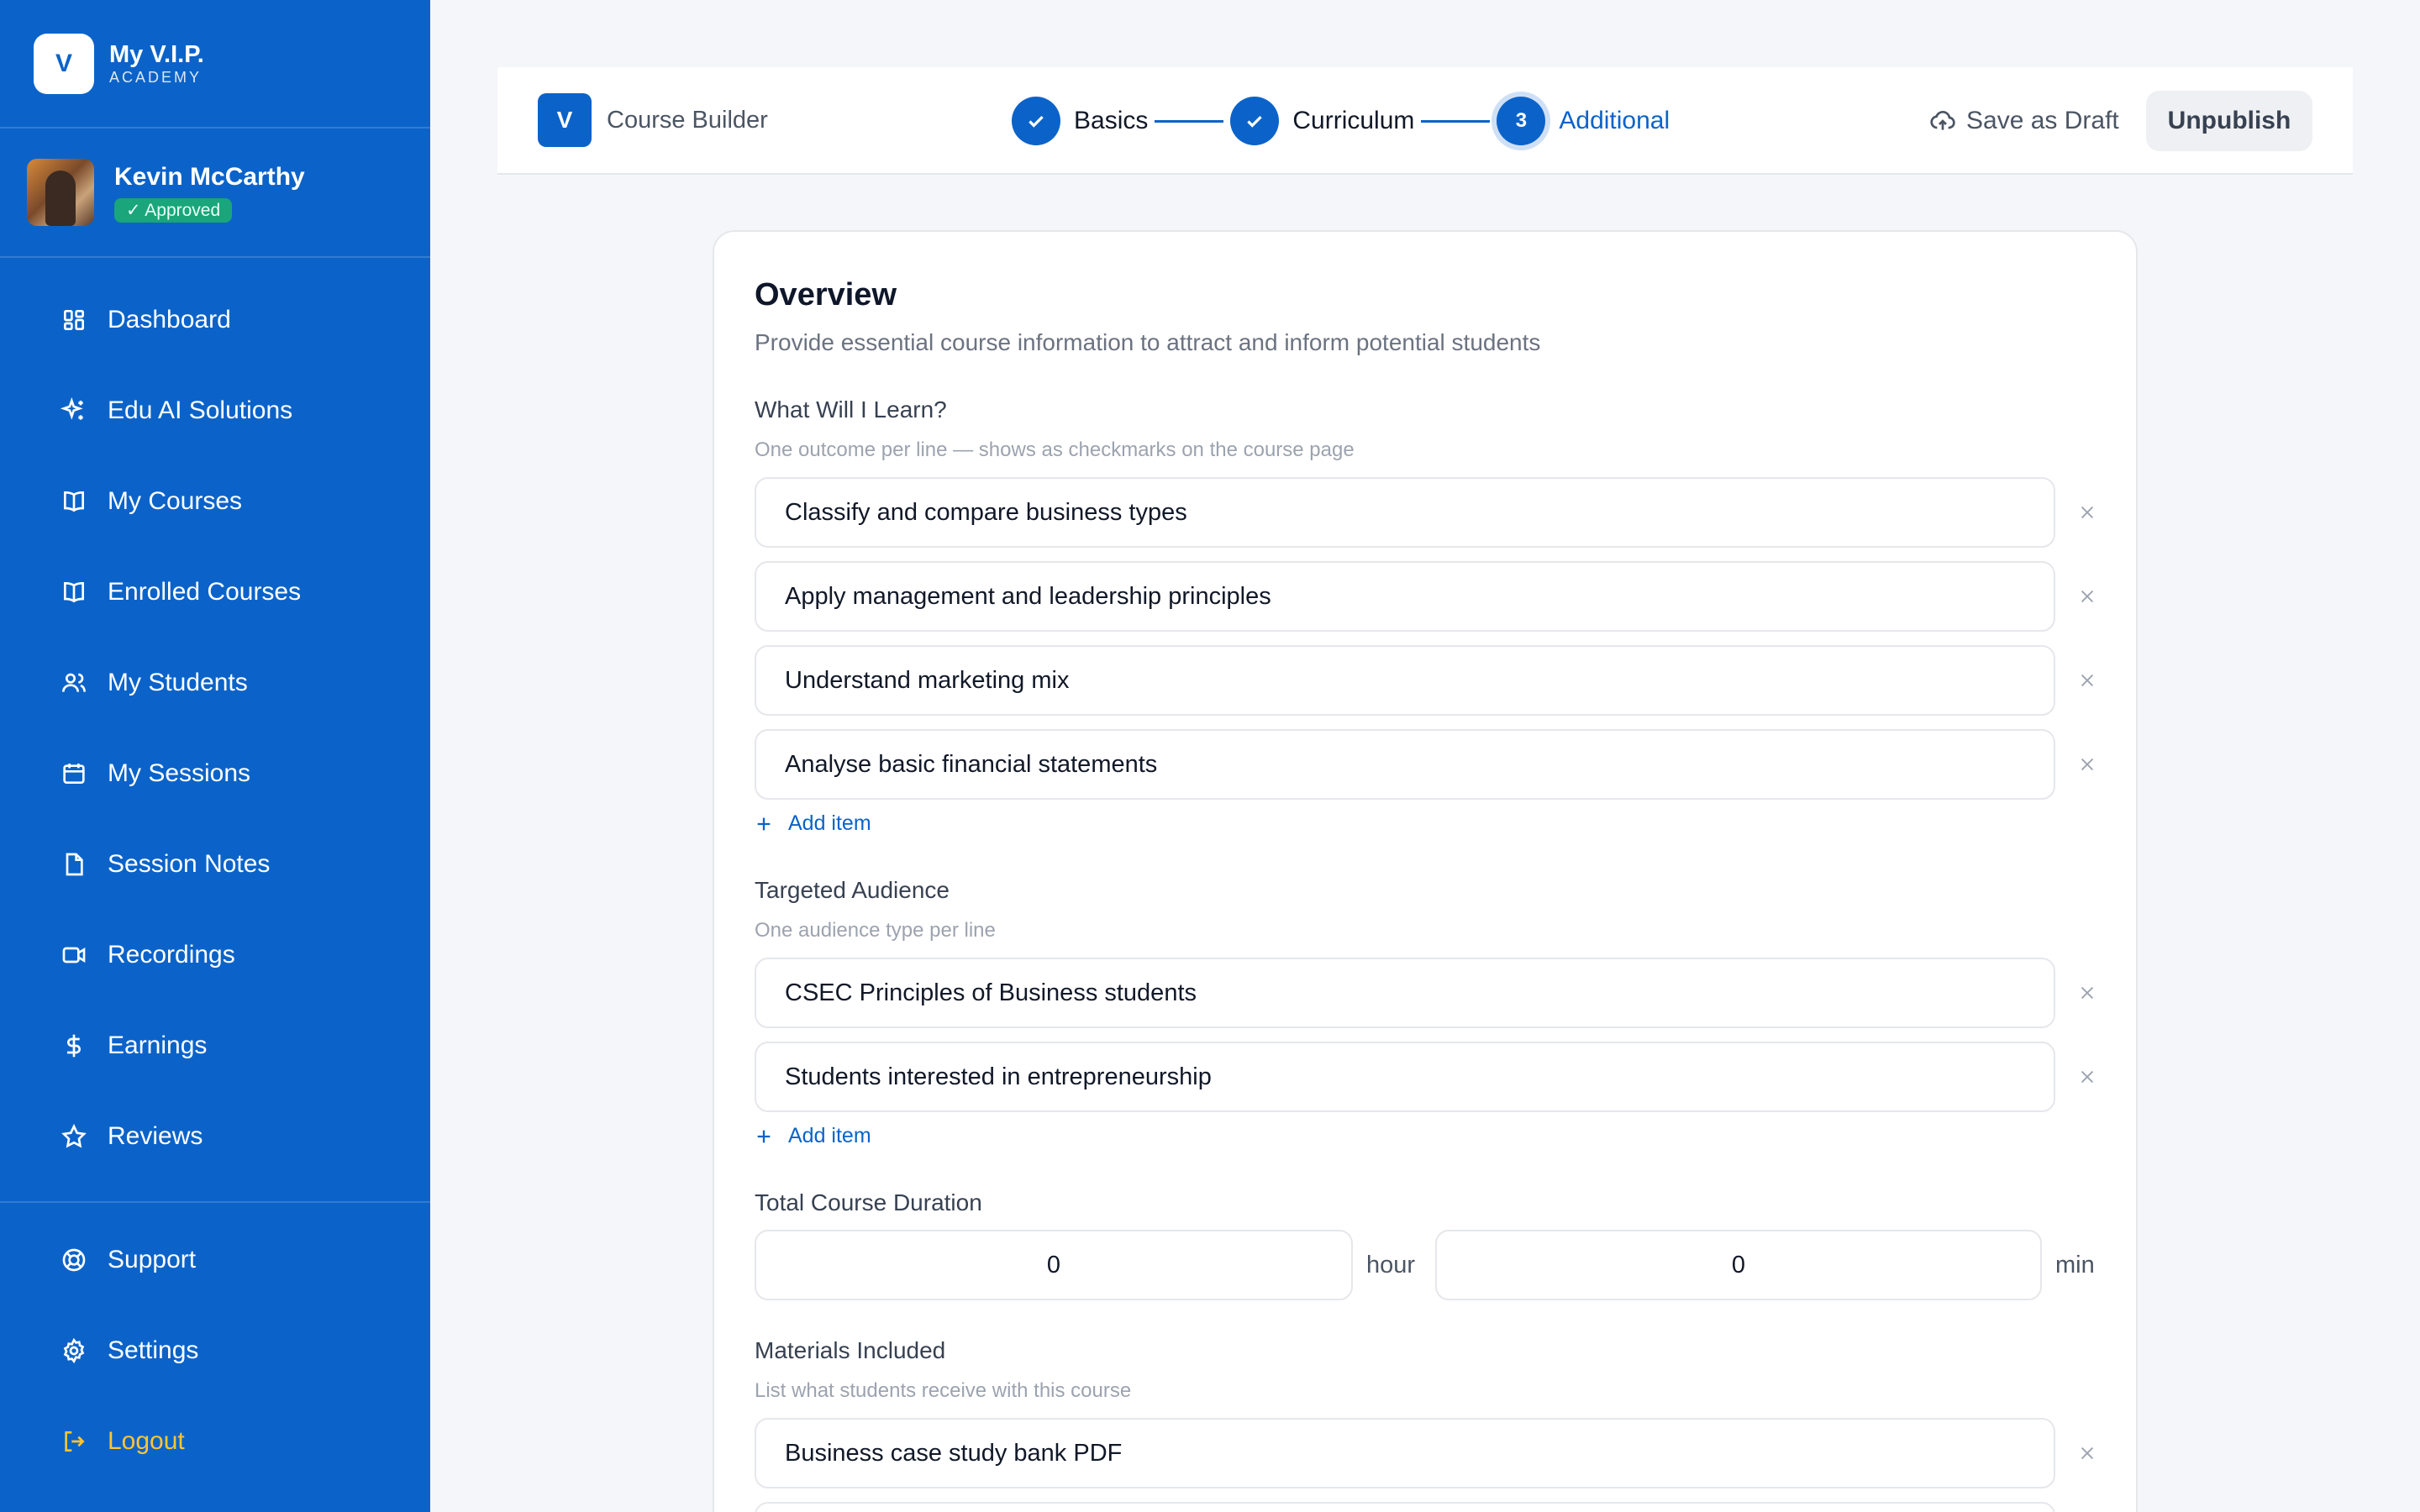 The height and width of the screenshot is (1512, 2420). What do you see at coordinates (1353, 121) in the screenshot?
I see `step-curriculum-label: Curriculum` at bounding box center [1353, 121].